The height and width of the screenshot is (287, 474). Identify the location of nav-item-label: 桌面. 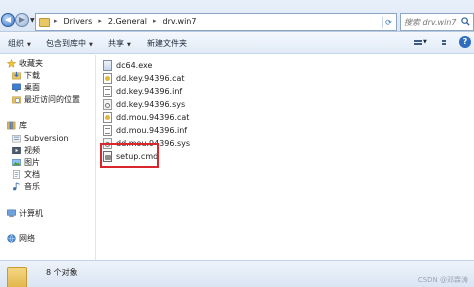
(32, 87).